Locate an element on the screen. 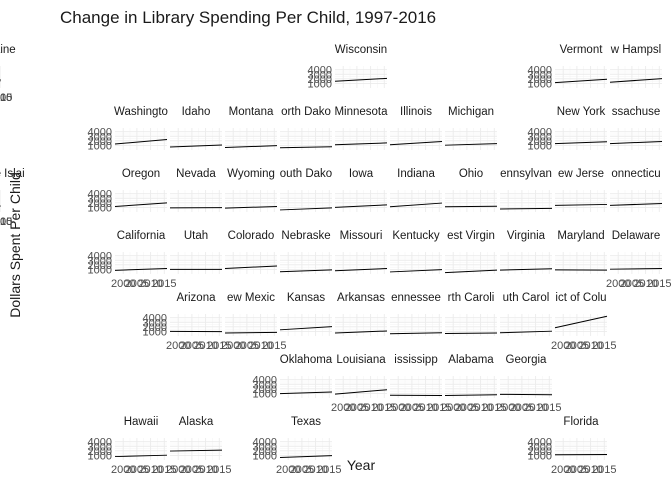 The image size is (672, 480). x-axis-title: Year is located at coordinates (361, 465).